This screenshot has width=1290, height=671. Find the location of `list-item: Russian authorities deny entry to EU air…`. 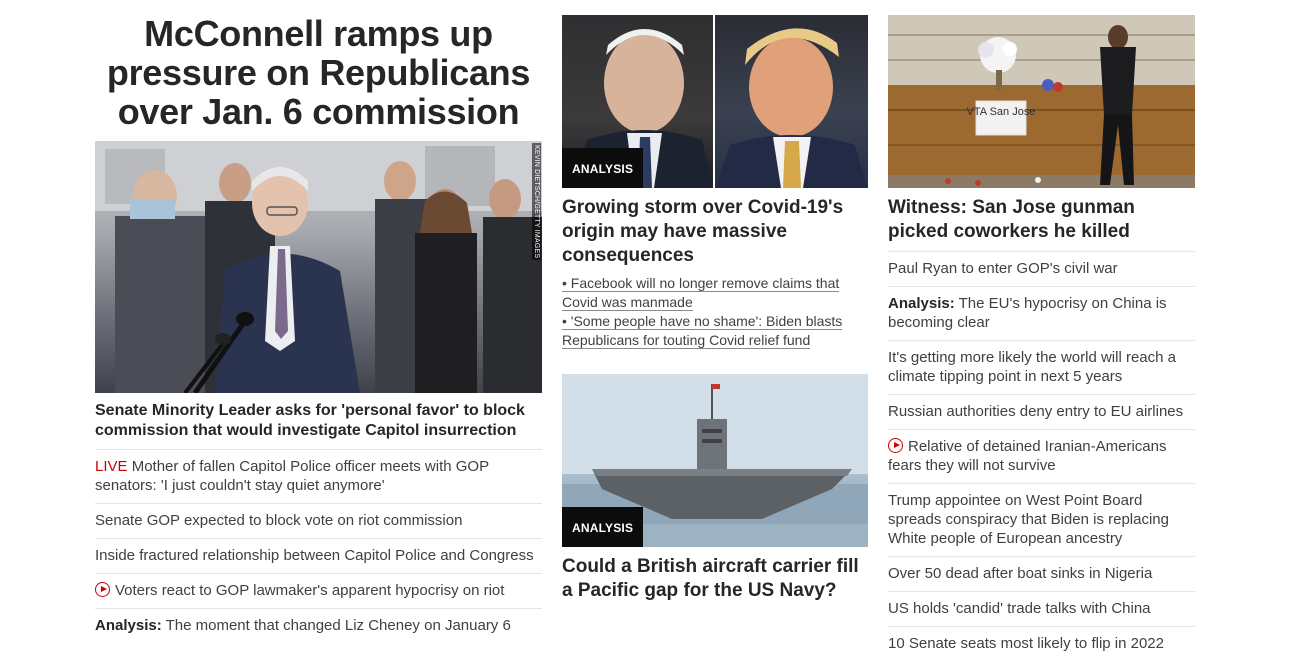

list-item: Russian authorities deny entry to EU air… is located at coordinates (1041, 412).